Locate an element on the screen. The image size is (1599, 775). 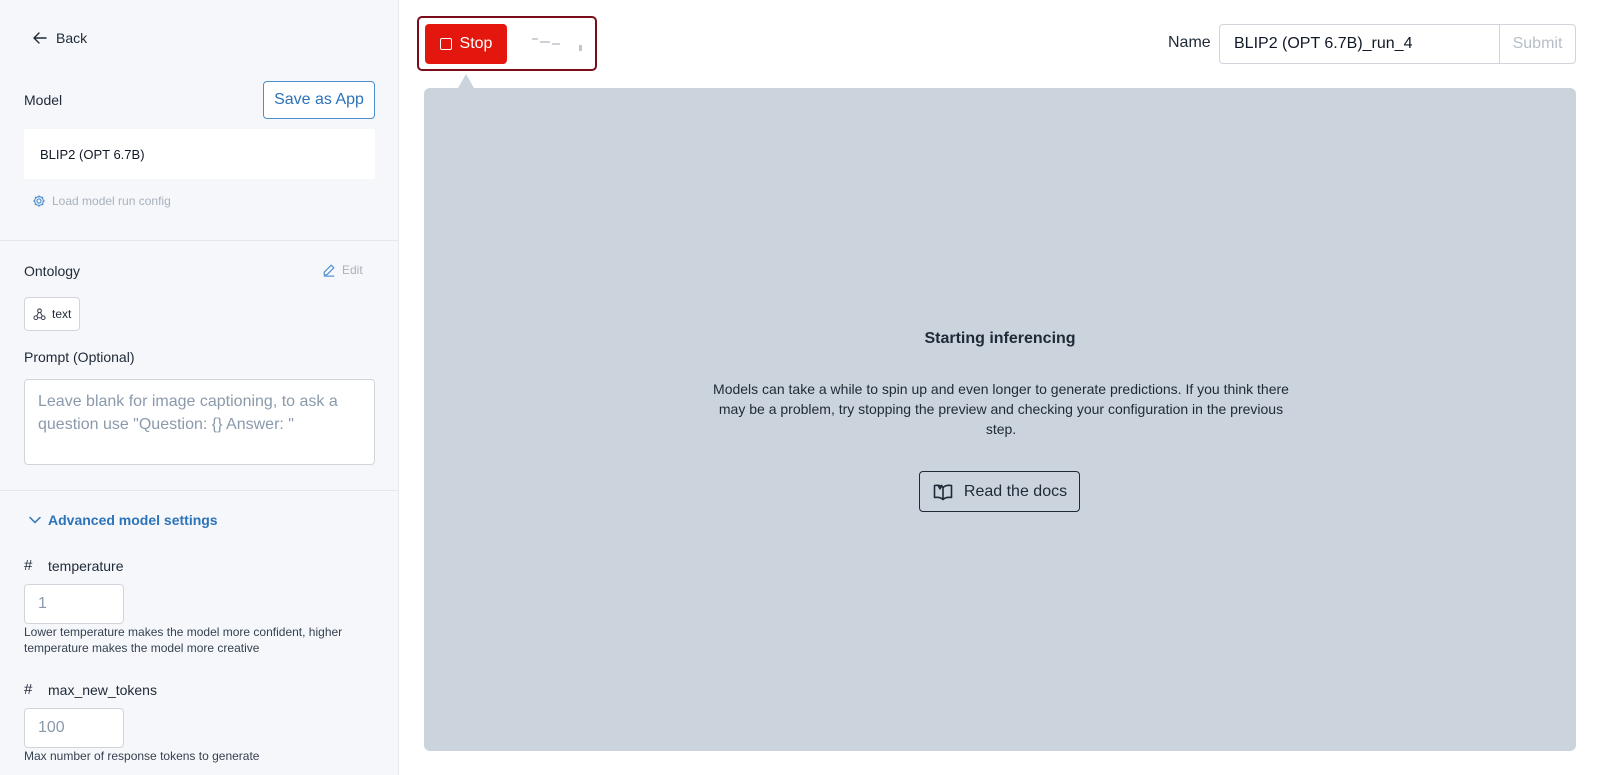
stop-square-icon is located at coordinates (445, 44).